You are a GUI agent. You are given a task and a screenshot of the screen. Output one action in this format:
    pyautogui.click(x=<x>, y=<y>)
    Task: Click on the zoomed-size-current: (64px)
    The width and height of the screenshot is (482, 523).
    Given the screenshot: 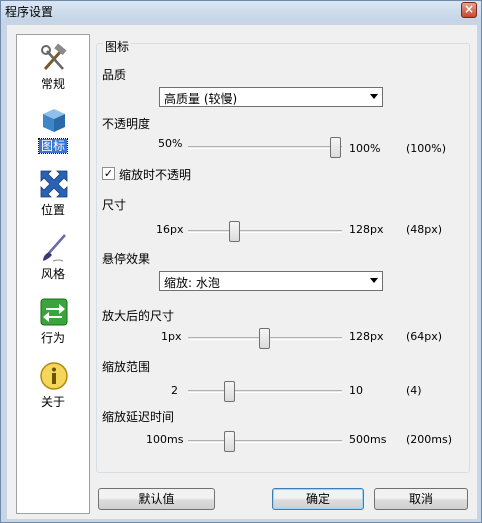 What is the action you would take?
    pyautogui.click(x=424, y=336)
    